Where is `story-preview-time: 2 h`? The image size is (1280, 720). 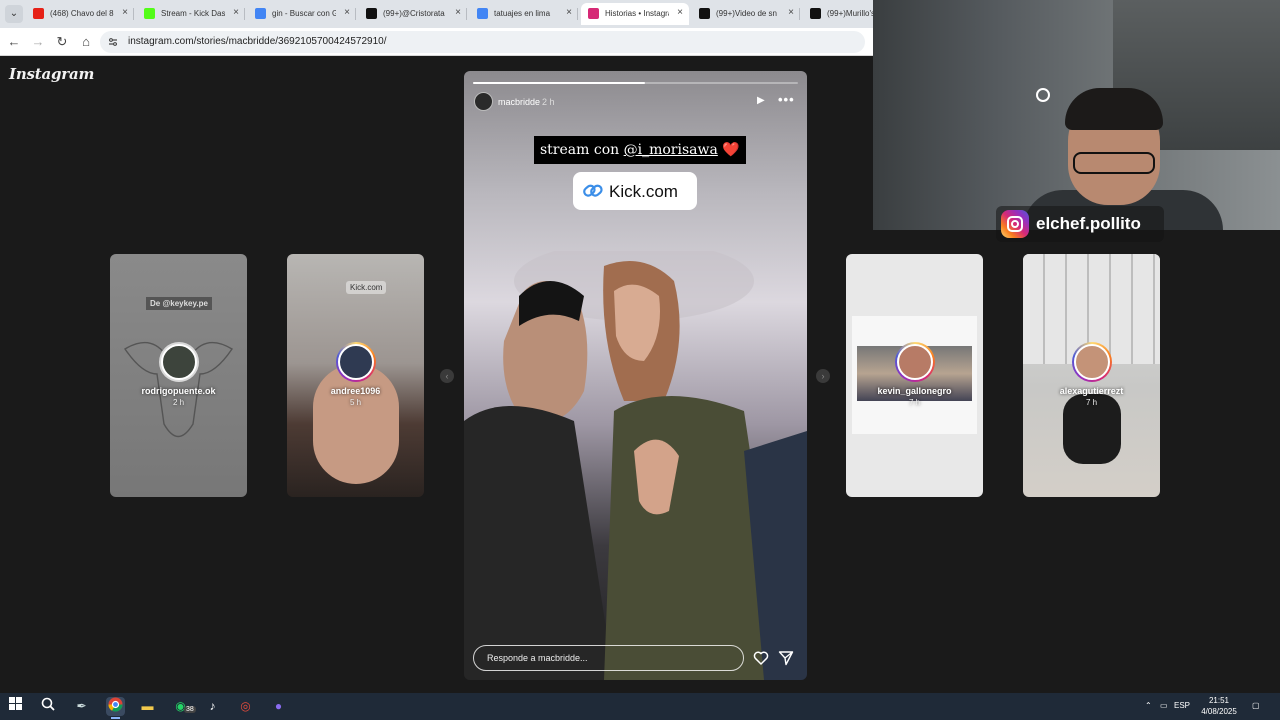
story-preview-time: 2 h is located at coordinates (178, 402).